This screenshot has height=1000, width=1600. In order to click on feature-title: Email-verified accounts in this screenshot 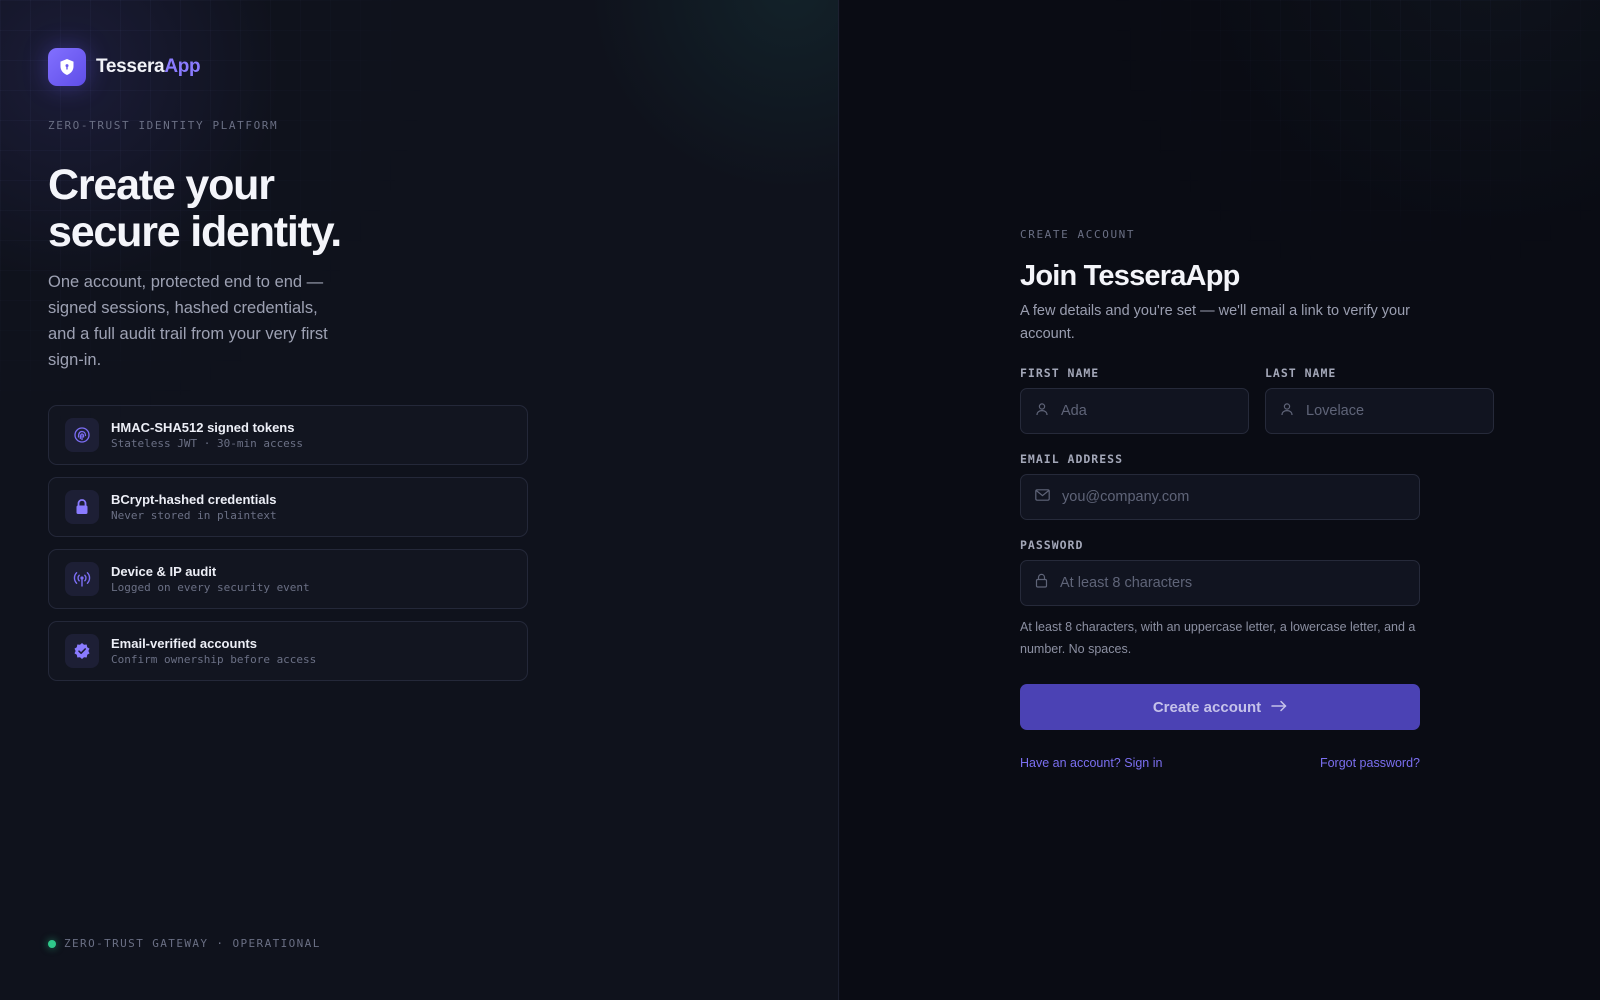, I will do `click(184, 643)`.